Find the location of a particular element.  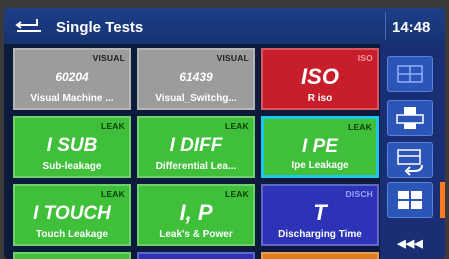

tile-symbol: I DIFF is located at coordinates (196, 145).